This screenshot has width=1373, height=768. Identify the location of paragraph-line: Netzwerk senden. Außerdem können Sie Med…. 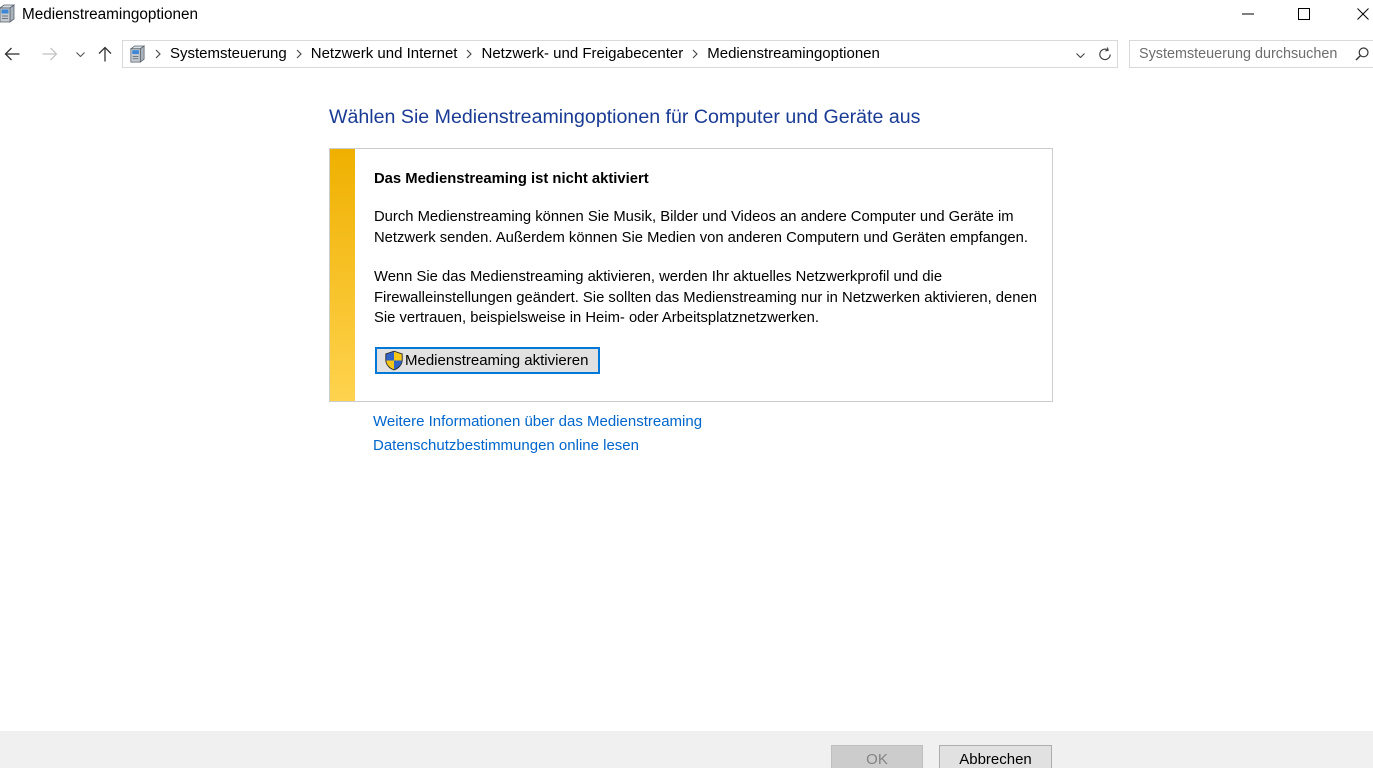
(701, 237).